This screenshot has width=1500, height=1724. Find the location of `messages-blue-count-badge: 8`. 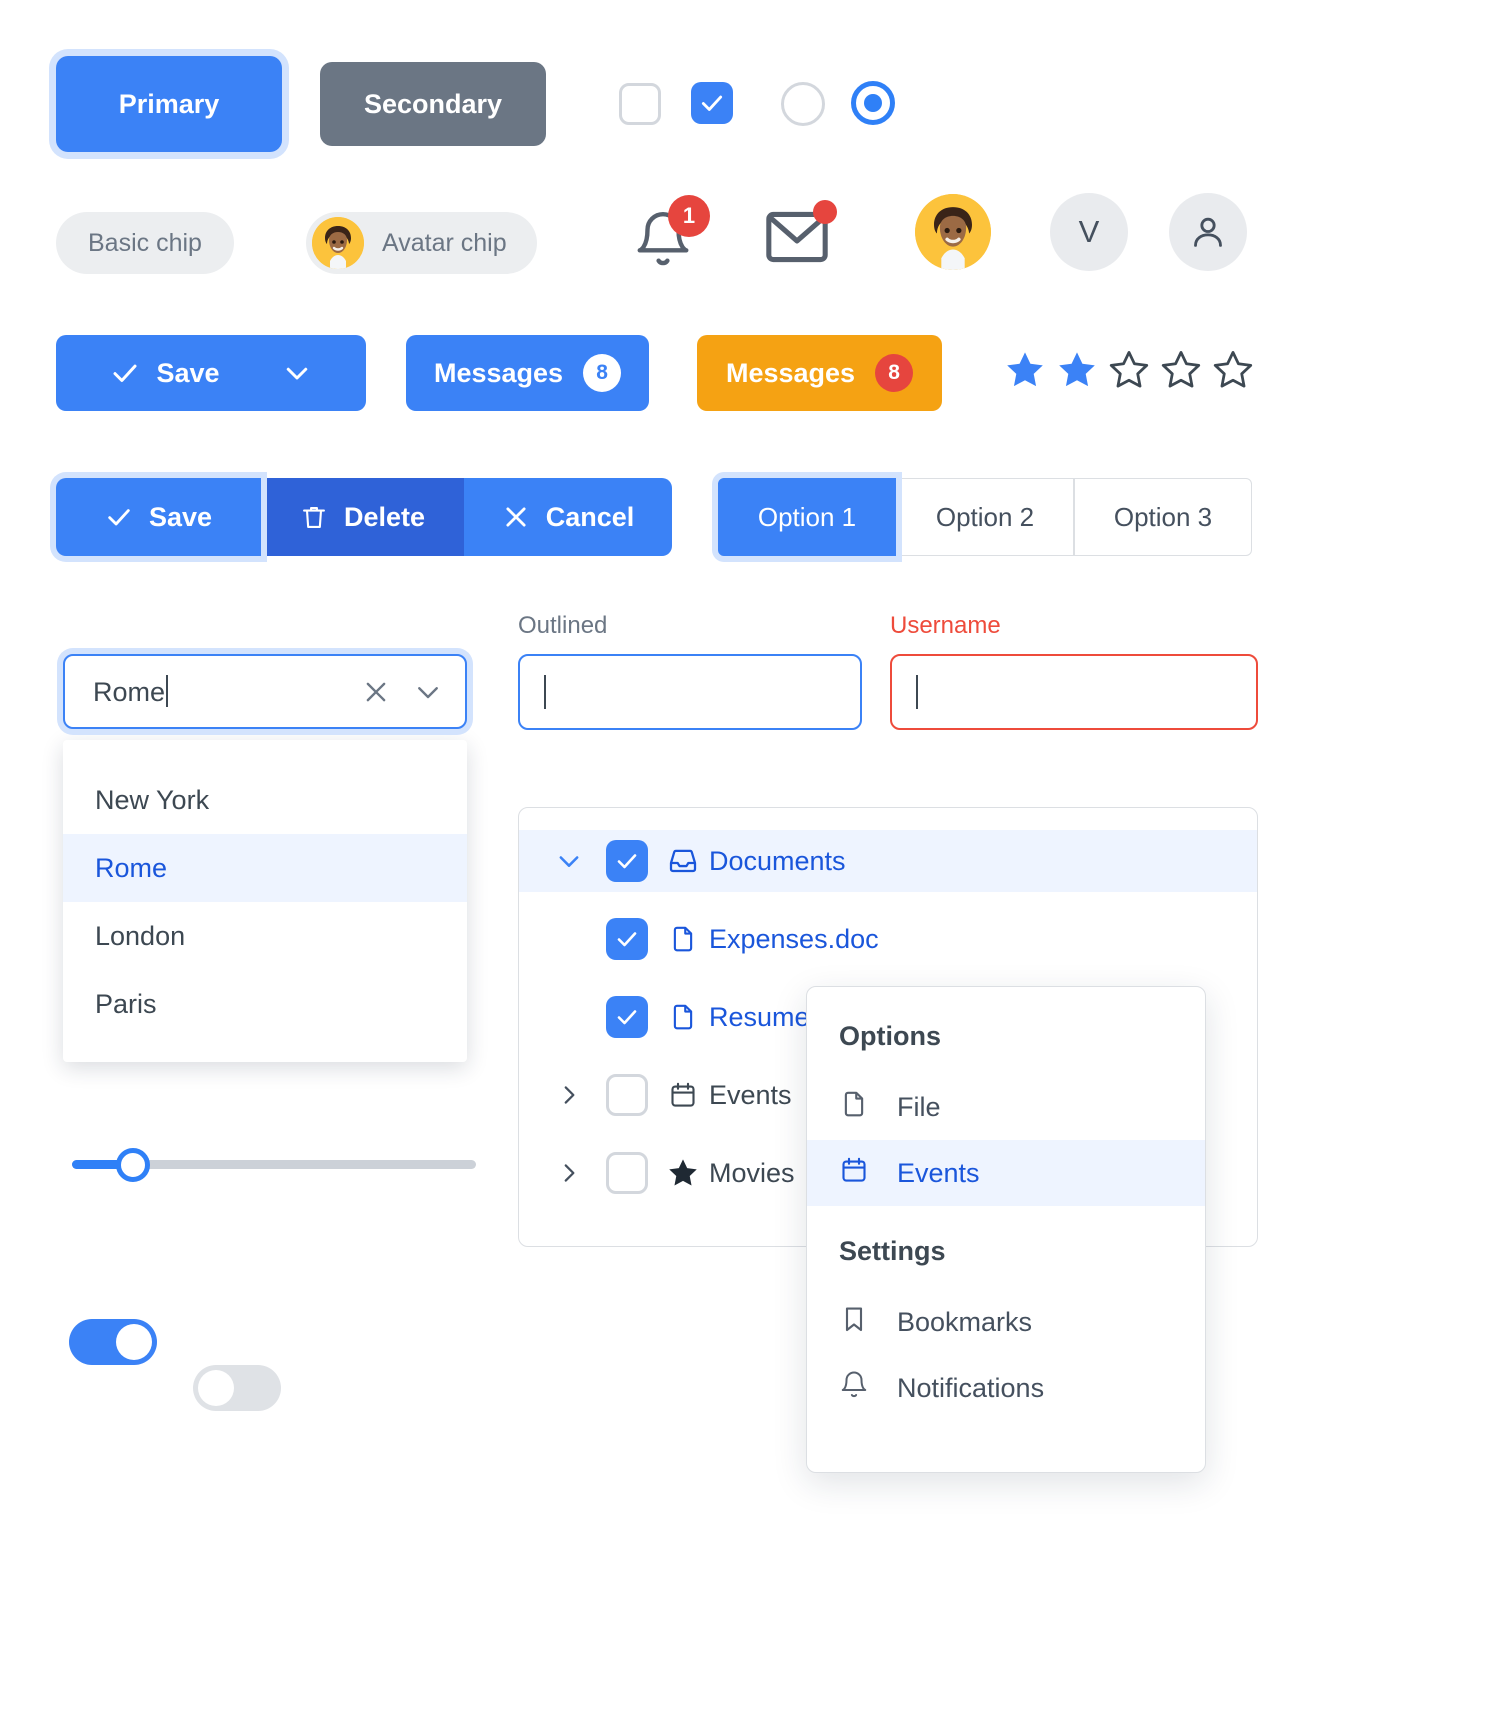

messages-blue-count-badge: 8 is located at coordinates (602, 373).